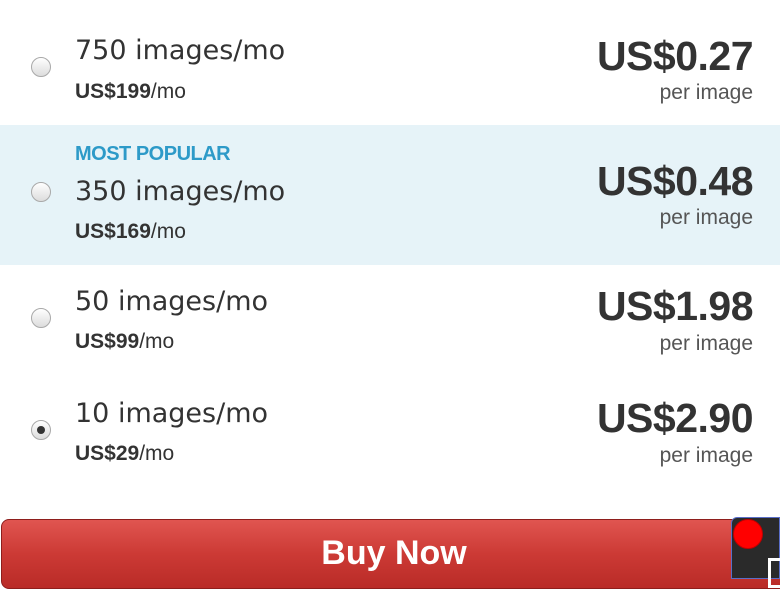  I want to click on plan-quantity: 50 images/mo, so click(172, 301).